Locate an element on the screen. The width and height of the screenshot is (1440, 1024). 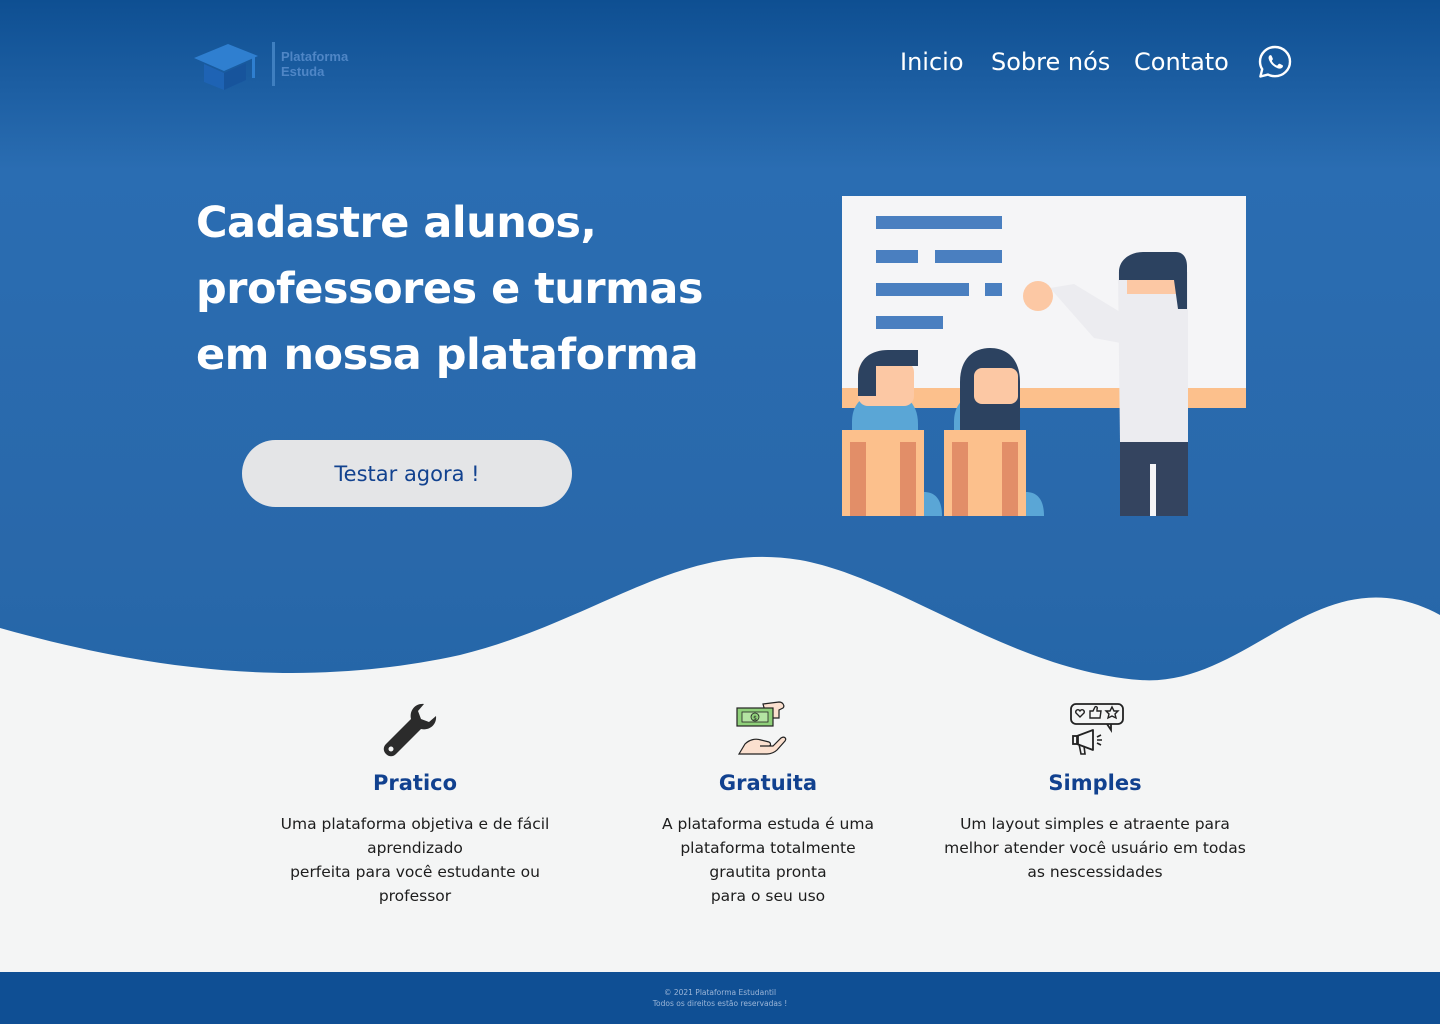
headline-line-1: Cadastre alunos, is located at coordinates (396, 223).